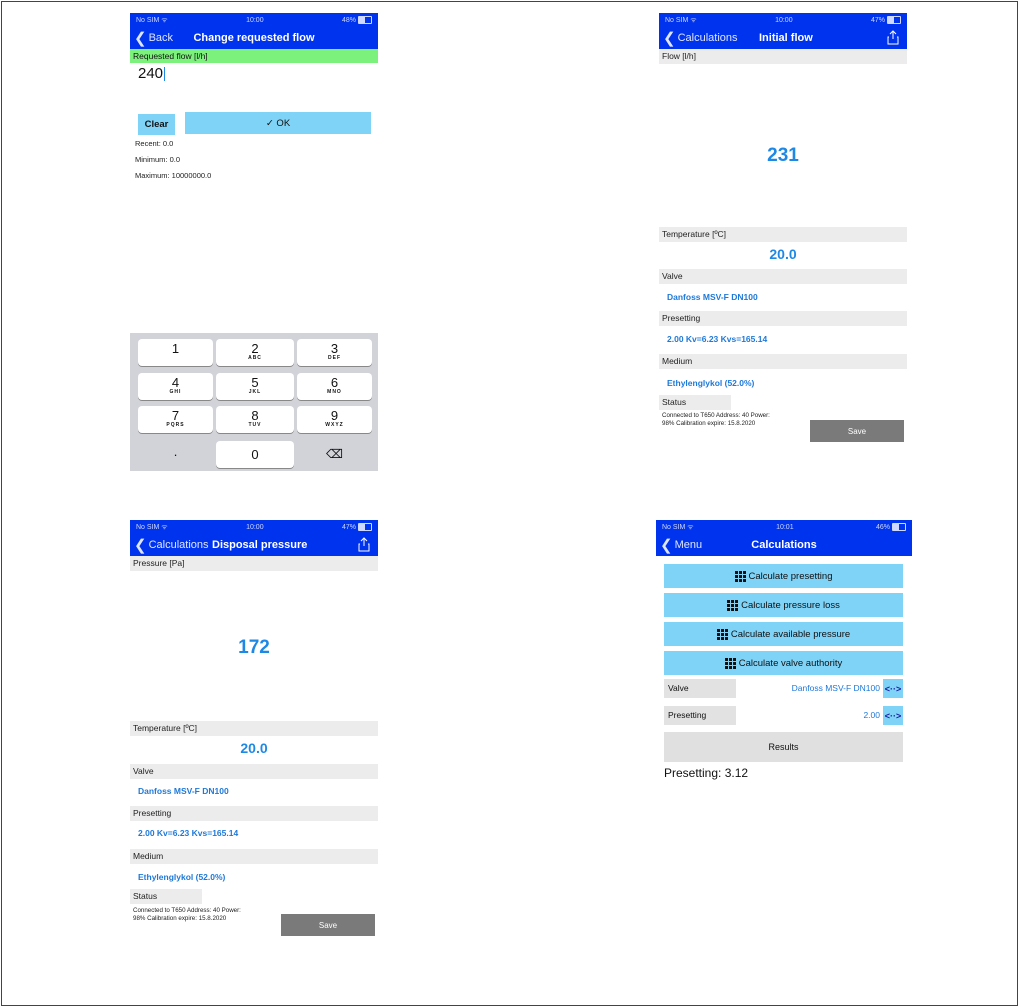  Describe the element at coordinates (166, 896) in the screenshot. I see `status-header: Status` at that location.